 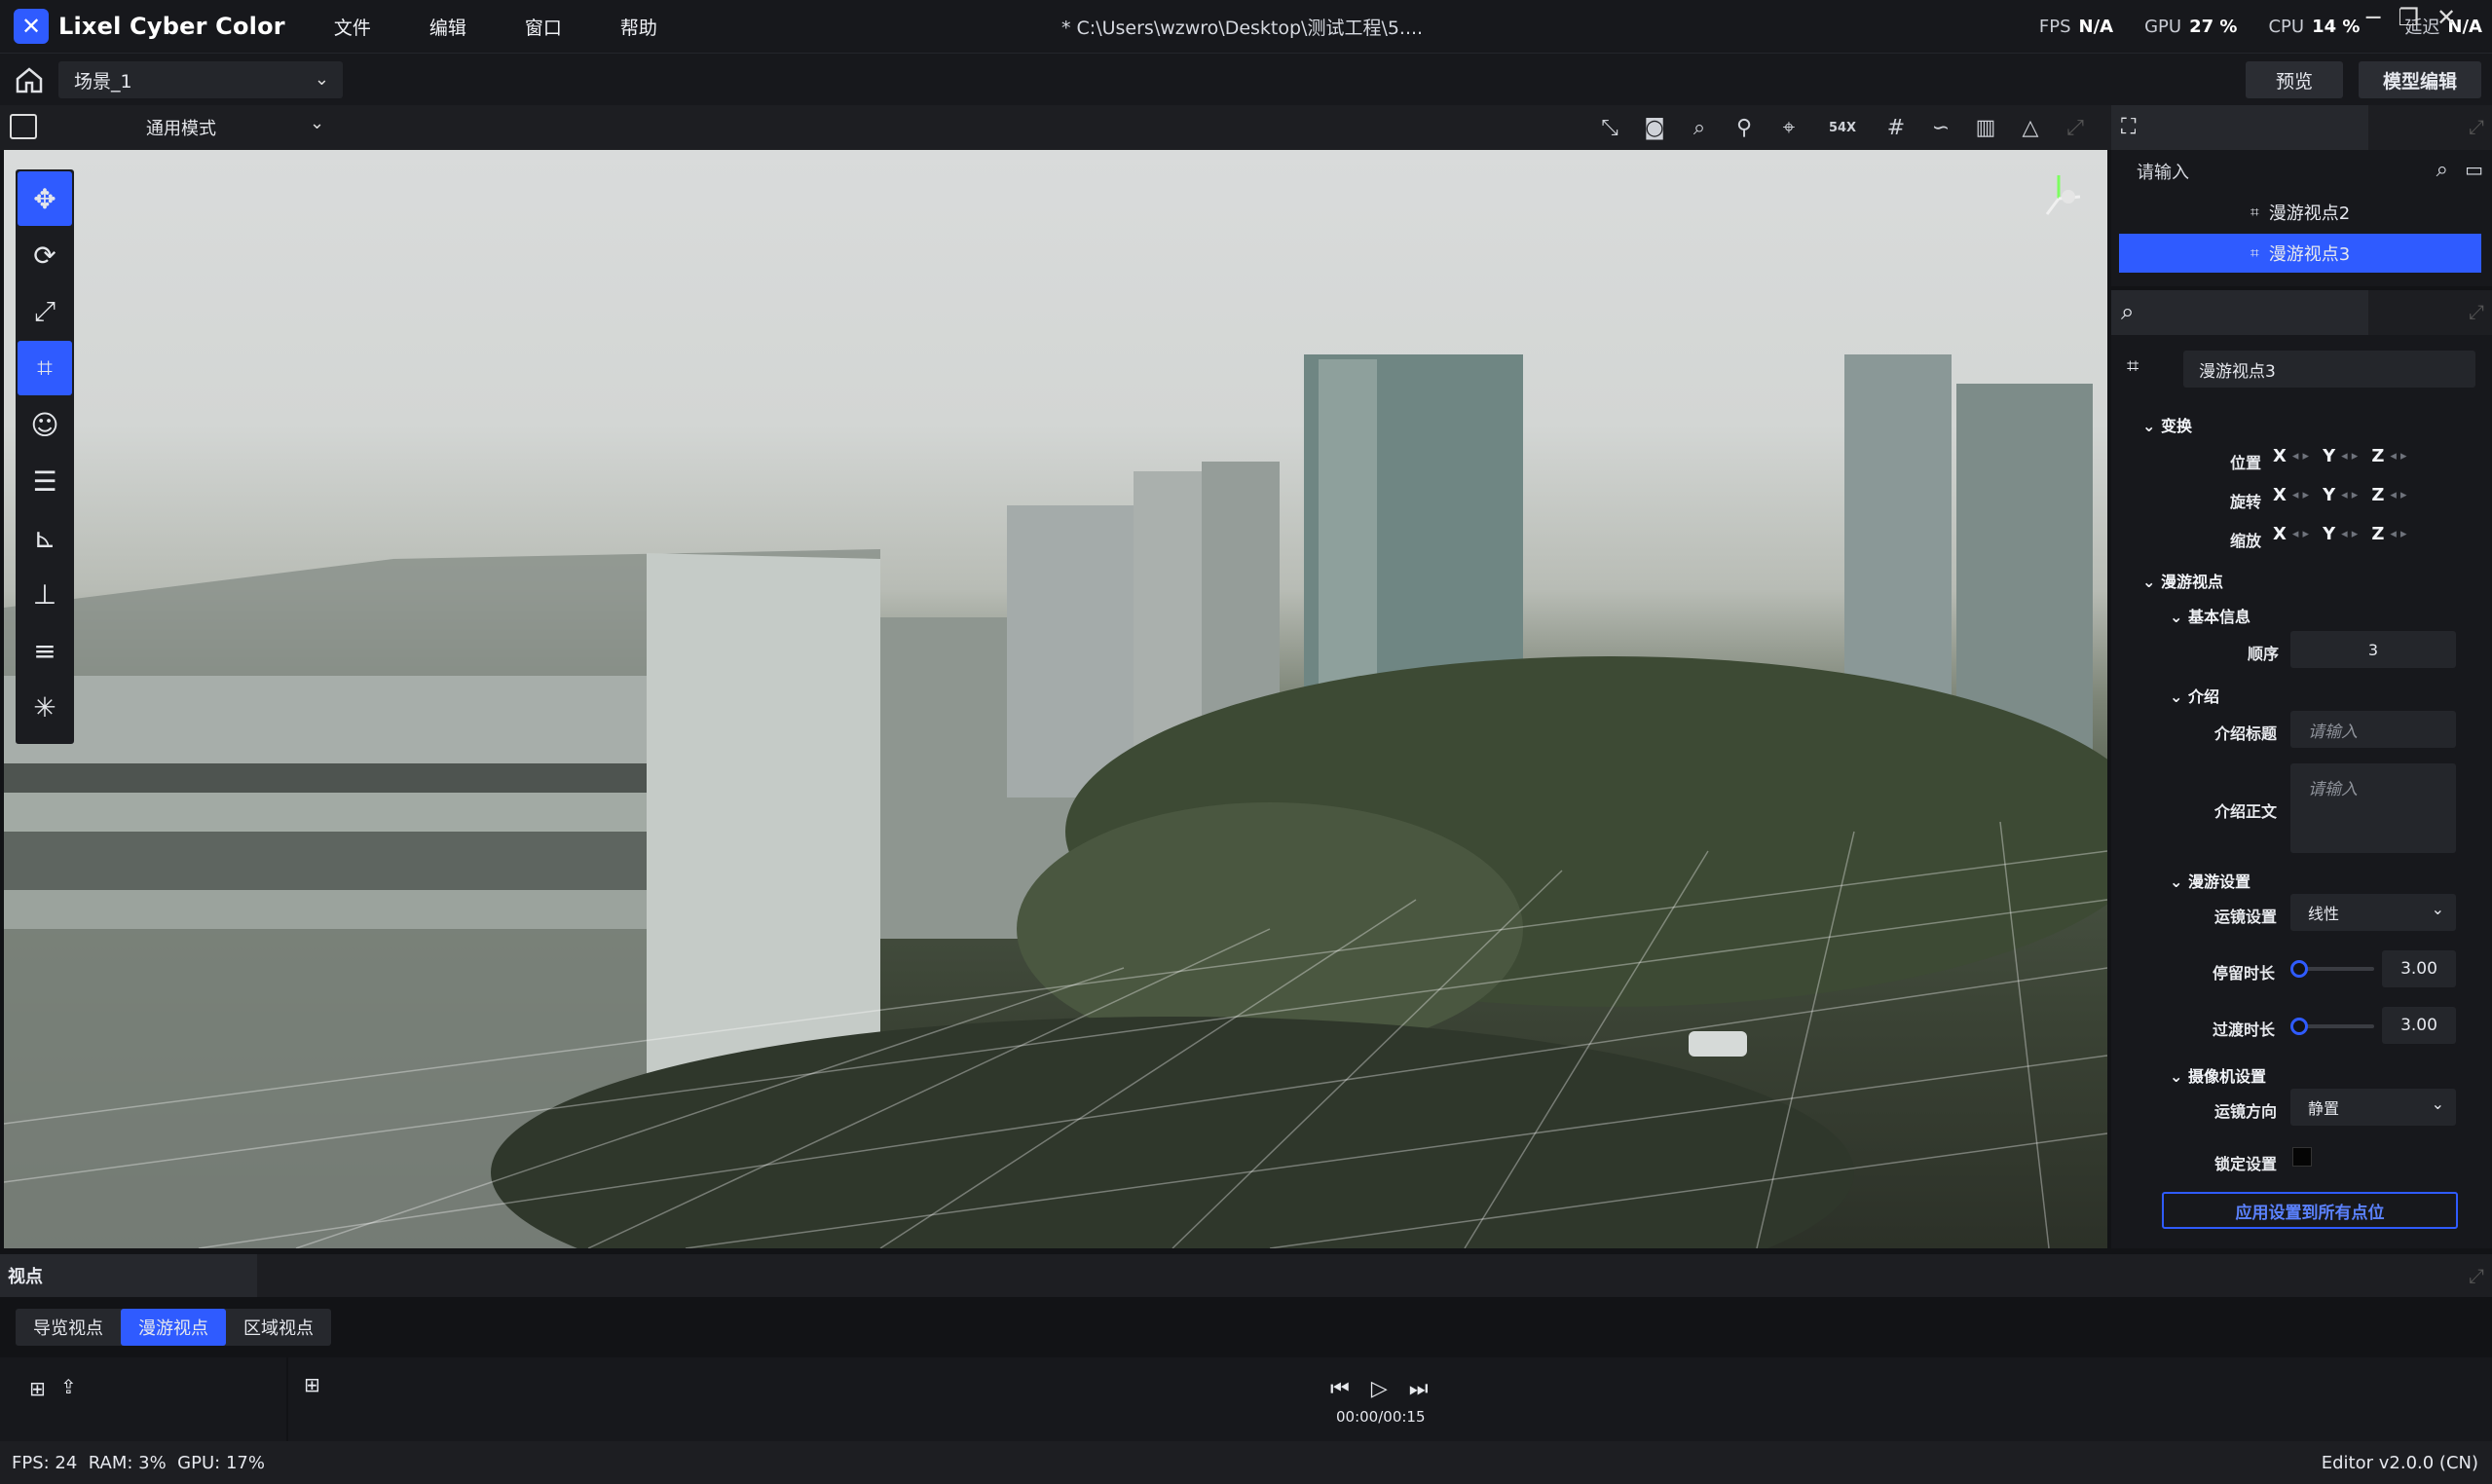 I want to click on position-fields: X ◂ ▸ Y ◂ ▸ Z ◂ ▸, so click(x=2340, y=456).